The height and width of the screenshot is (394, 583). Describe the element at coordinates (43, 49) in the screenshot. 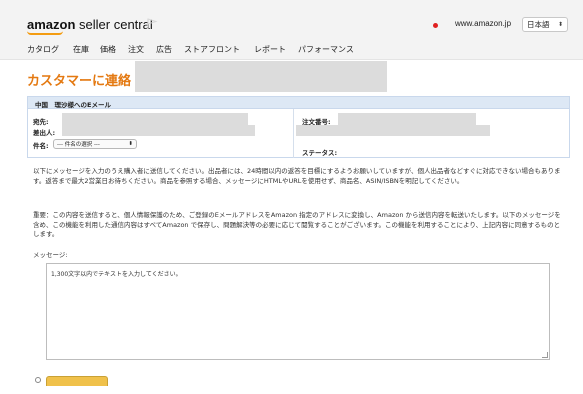

I see `nav-item-catalog: カタログ` at that location.